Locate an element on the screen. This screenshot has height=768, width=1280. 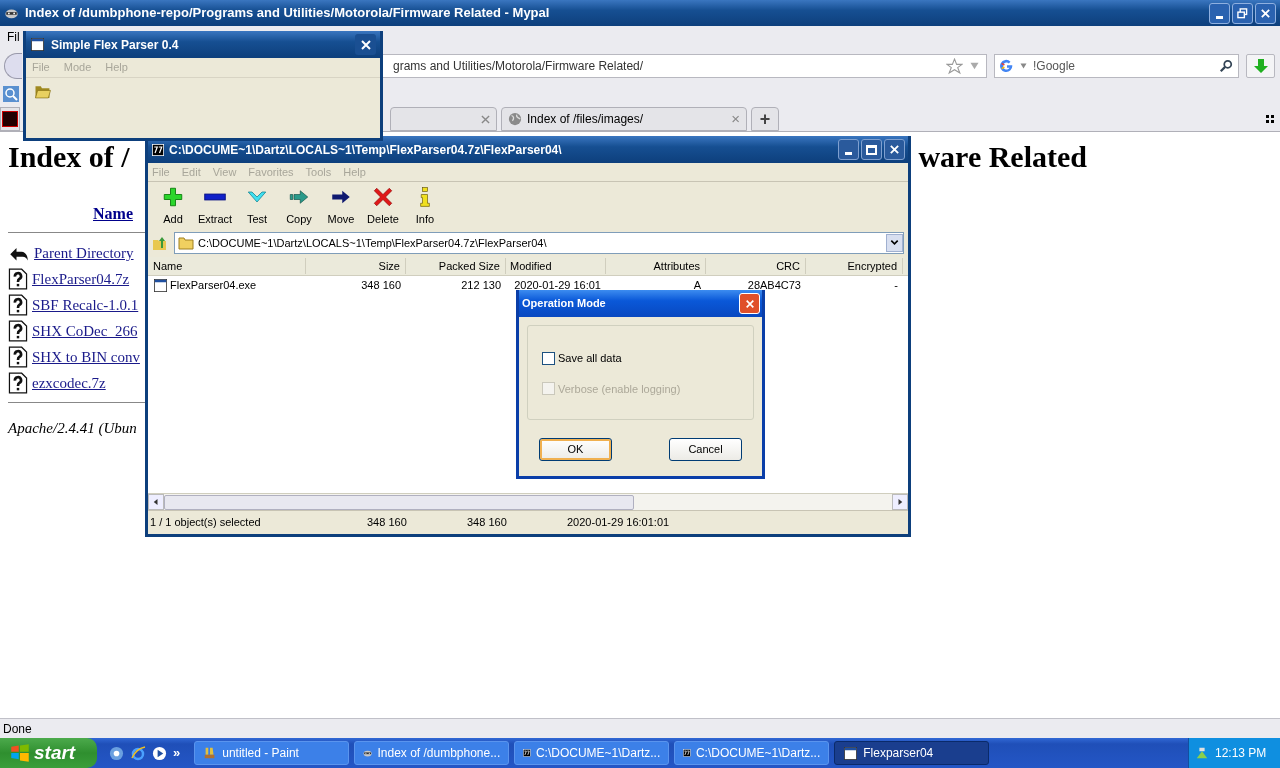
table-cell-text: - is located at coordinates (896, 286).